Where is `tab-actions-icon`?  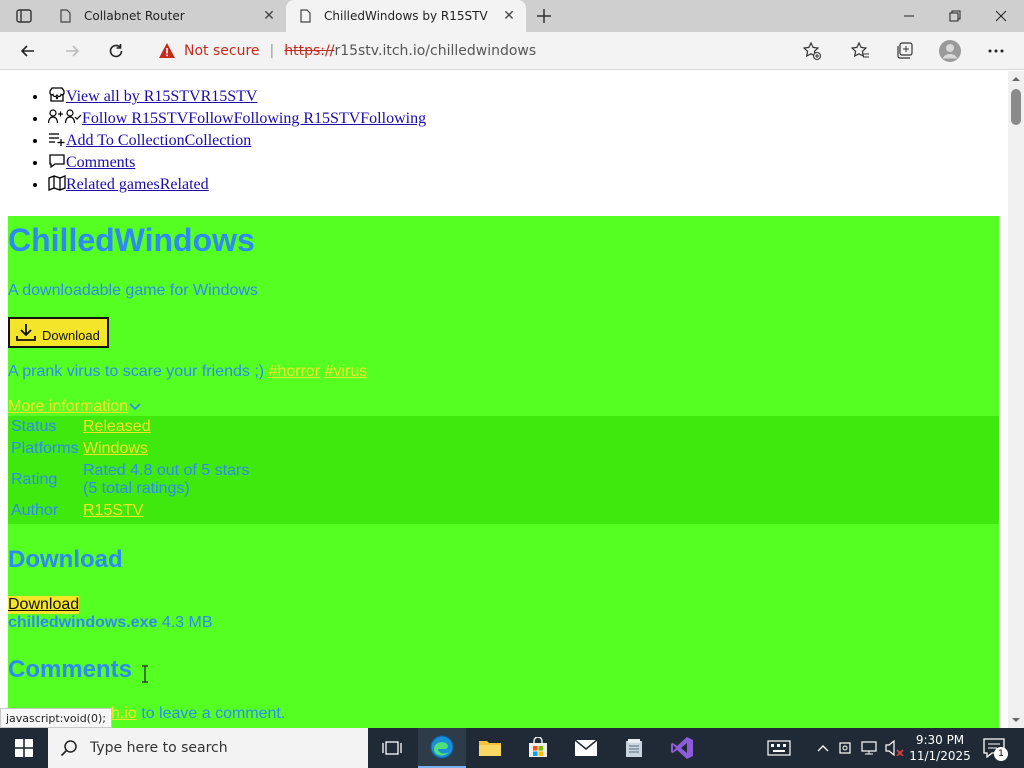 tab-actions-icon is located at coordinates (24, 16).